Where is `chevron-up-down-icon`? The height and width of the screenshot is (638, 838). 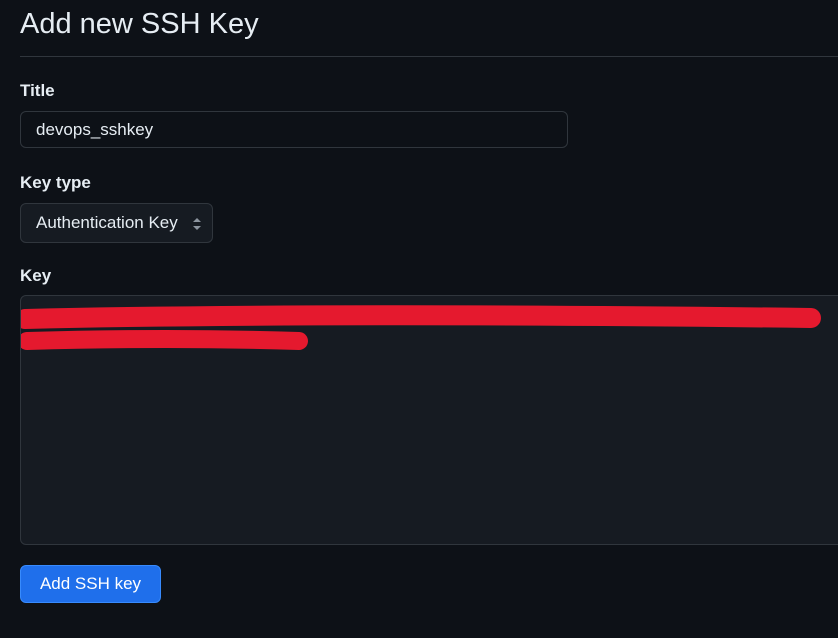 chevron-up-down-icon is located at coordinates (197, 224).